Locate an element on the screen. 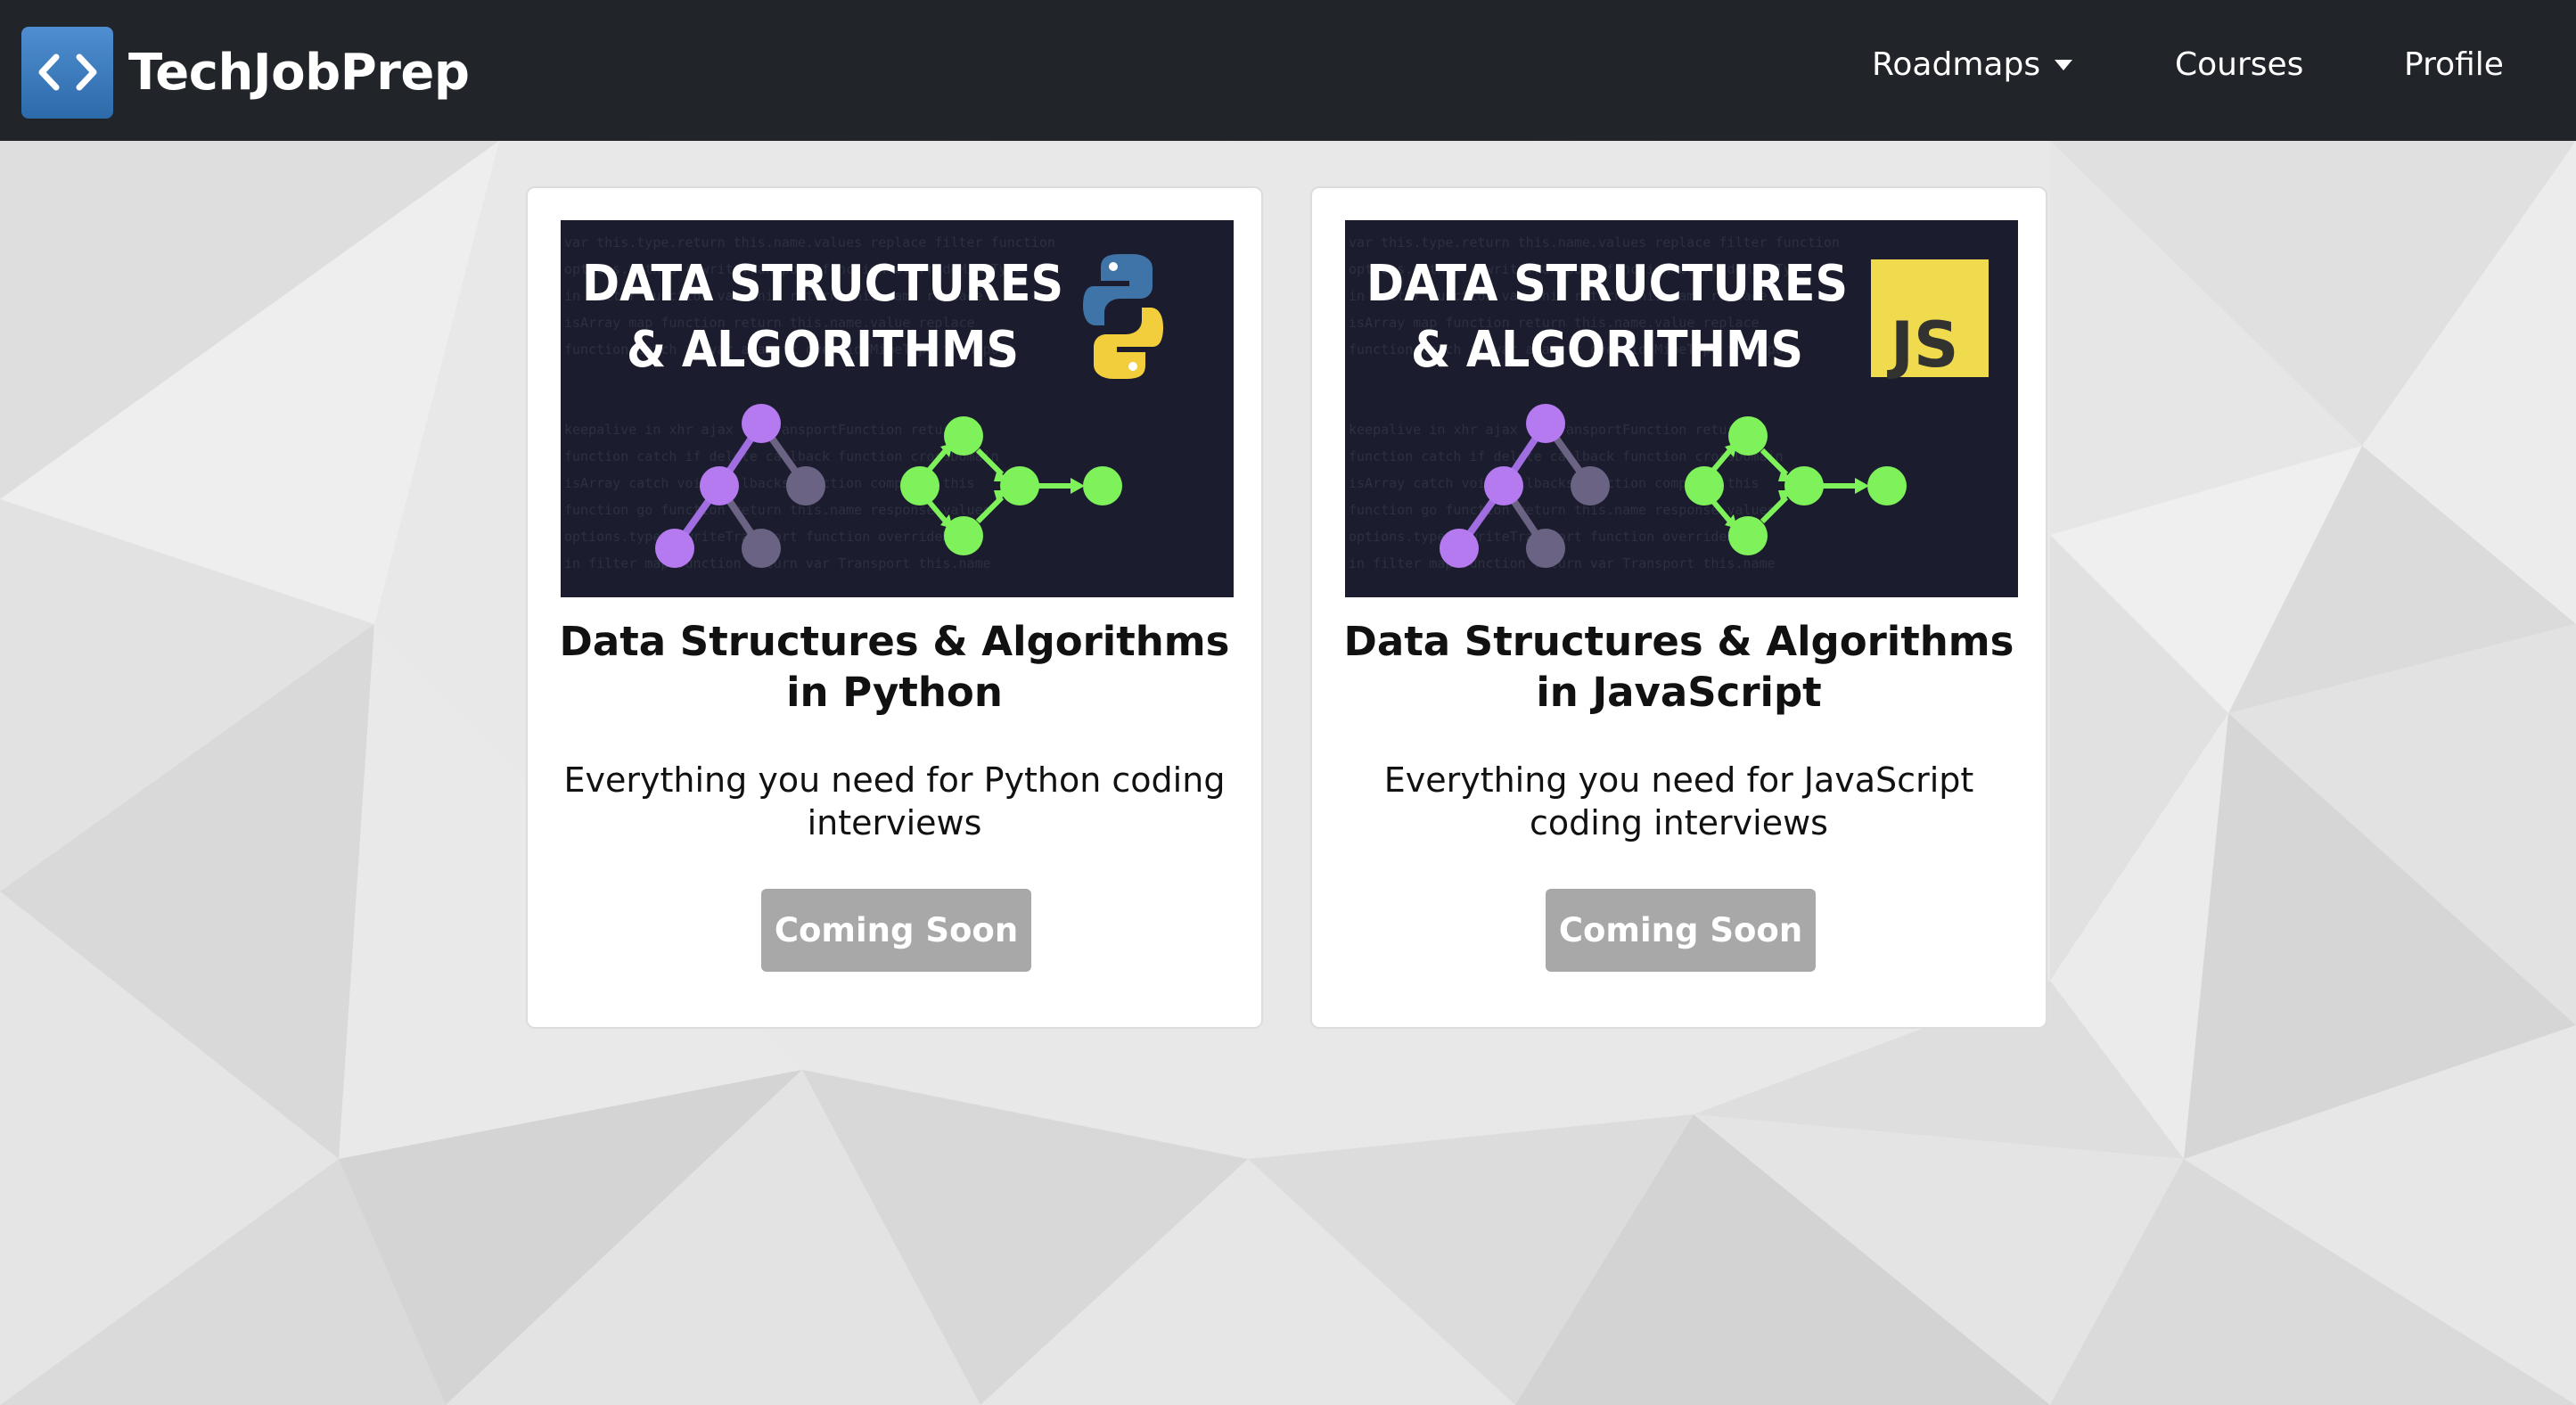 The height and width of the screenshot is (1405, 2576). javascript-logo-icon: JS is located at coordinates (1930, 320).